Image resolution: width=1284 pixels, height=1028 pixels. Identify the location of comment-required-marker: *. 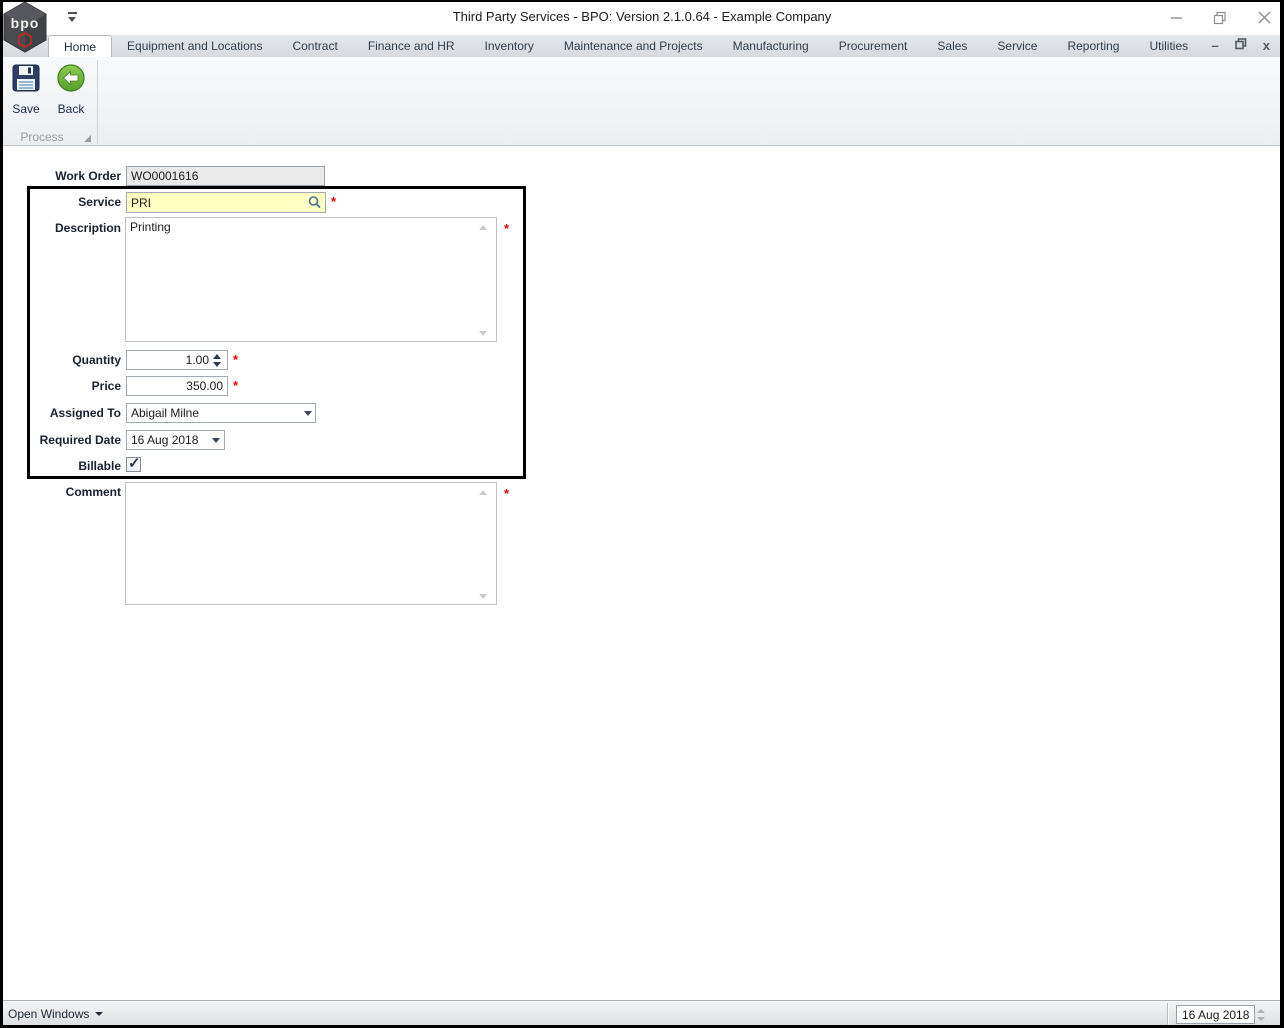
(507, 493).